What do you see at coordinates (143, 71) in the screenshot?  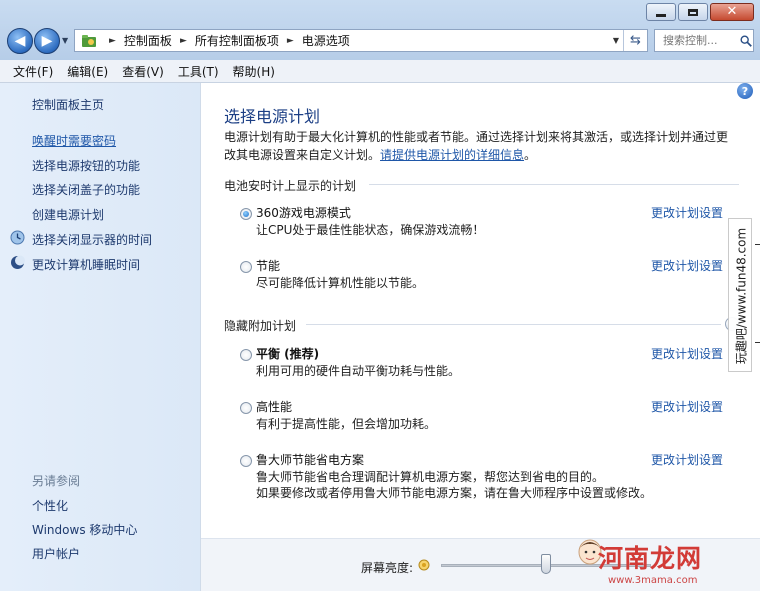 I see `menu-view: 查看(V)` at bounding box center [143, 71].